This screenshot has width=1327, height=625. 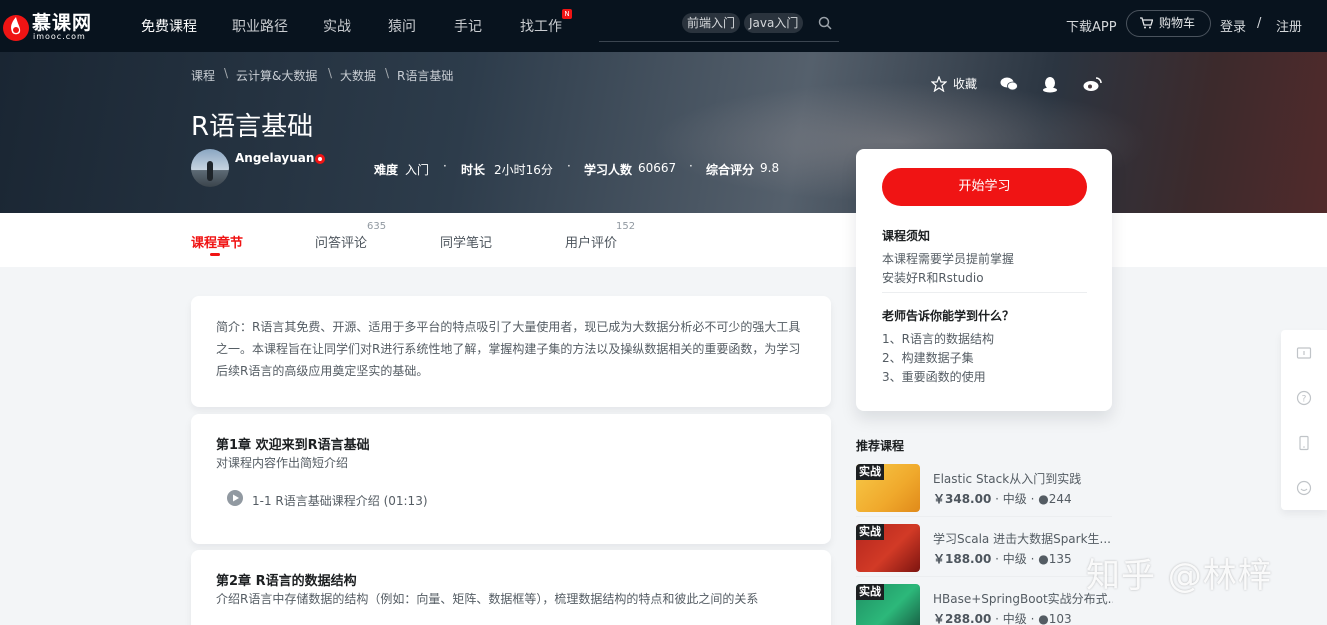 I want to click on help-icon: ?, so click(x=1304, y=398).